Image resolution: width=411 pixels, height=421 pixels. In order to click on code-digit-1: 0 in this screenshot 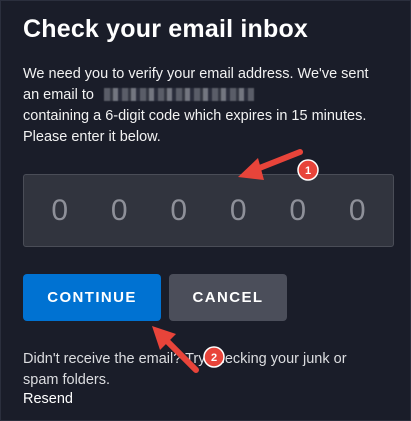, I will do `click(60, 211)`.